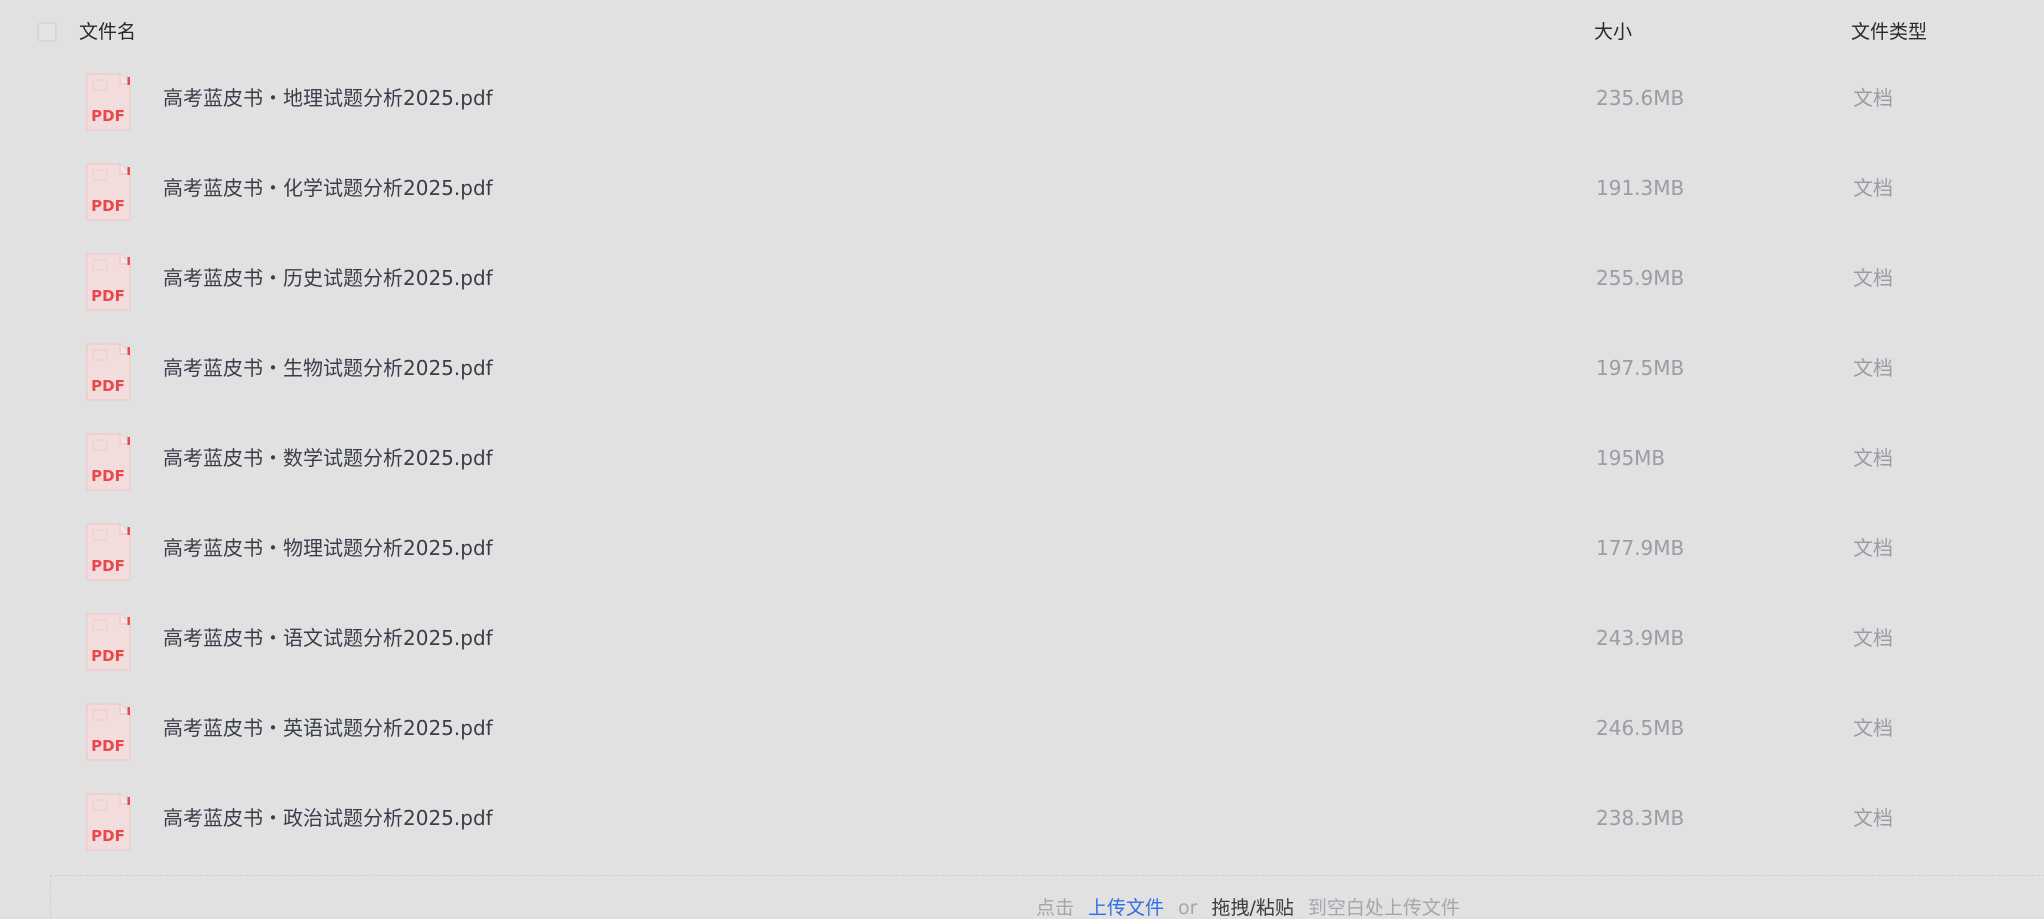 This screenshot has height=919, width=2044. Describe the element at coordinates (328, 818) in the screenshot. I see `file-name: 高考蓝皮书・政治试题分析2025.pdf` at that location.